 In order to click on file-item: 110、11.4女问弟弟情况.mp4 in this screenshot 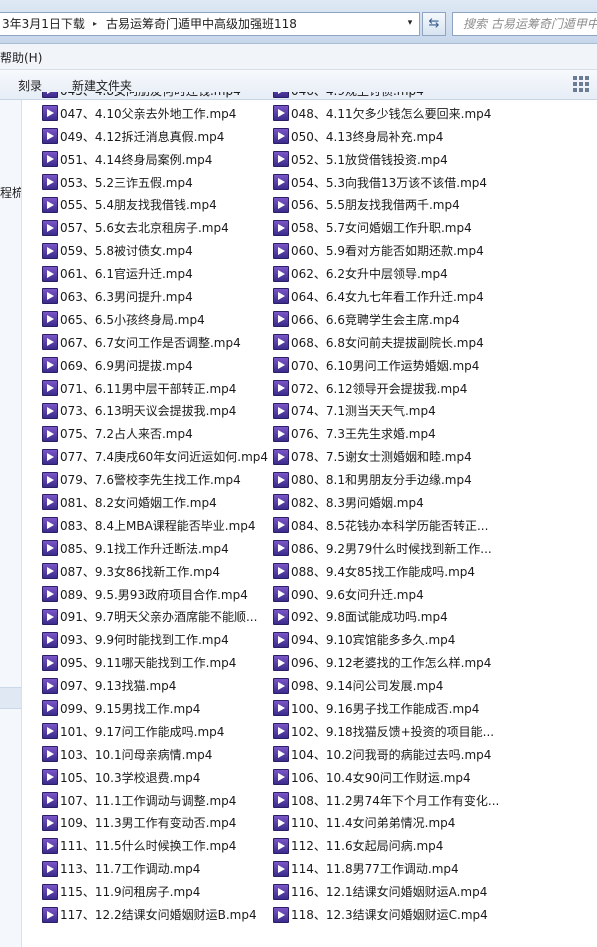, I will do `click(435, 823)`.